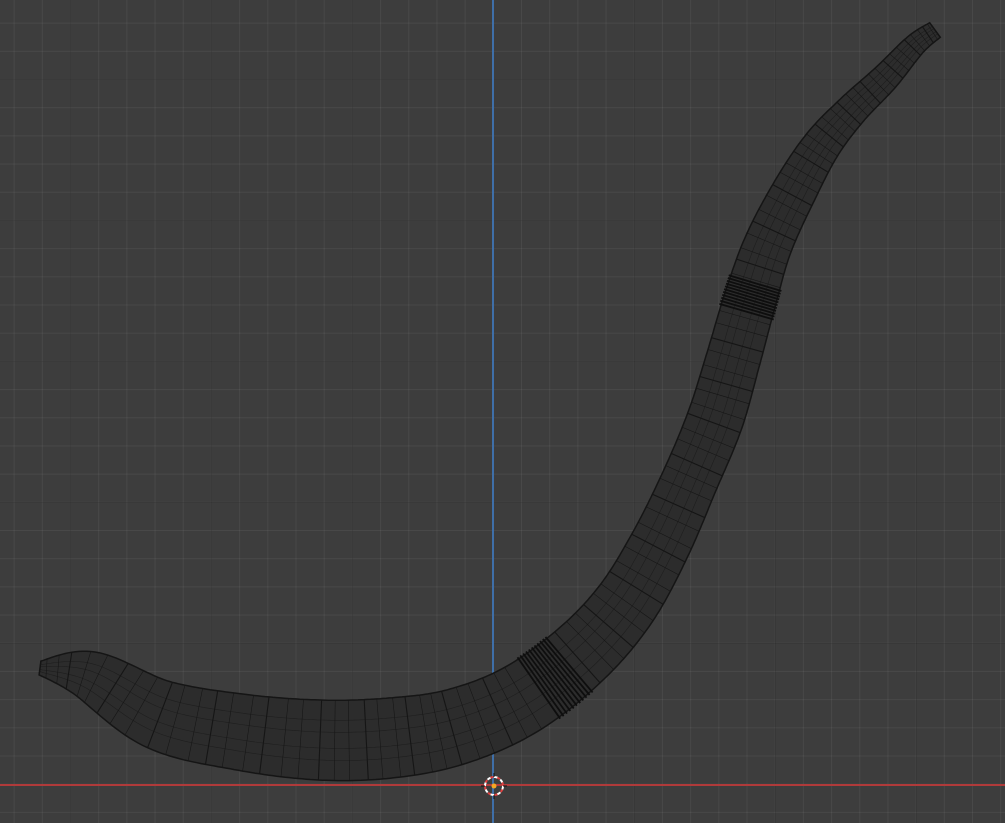  I want to click on 3d-cursor-icon, so click(494, 786).